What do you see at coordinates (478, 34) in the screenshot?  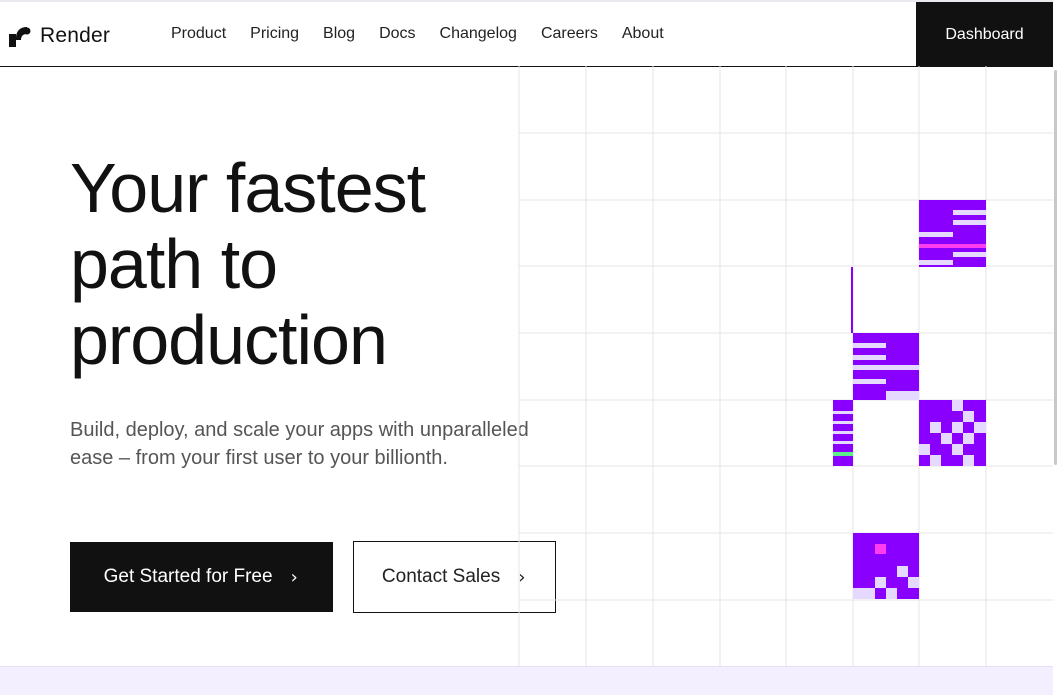 I see `nav-link-changelog: Changelog` at bounding box center [478, 34].